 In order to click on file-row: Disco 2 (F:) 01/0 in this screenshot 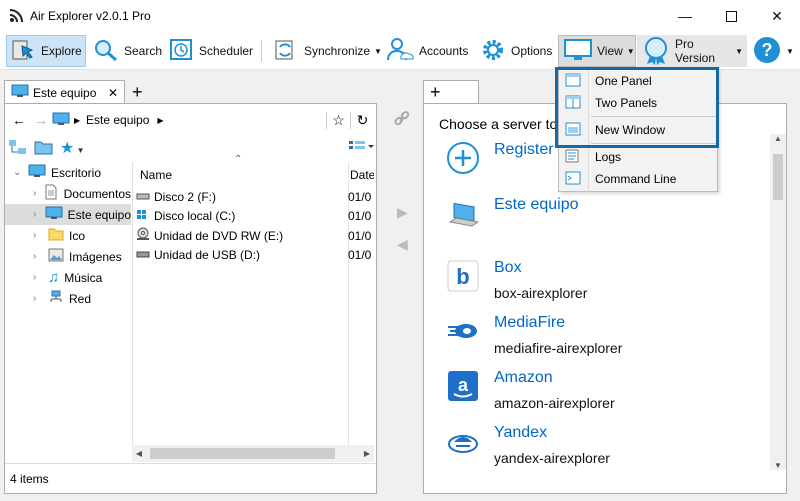, I will do `click(255, 197)`.